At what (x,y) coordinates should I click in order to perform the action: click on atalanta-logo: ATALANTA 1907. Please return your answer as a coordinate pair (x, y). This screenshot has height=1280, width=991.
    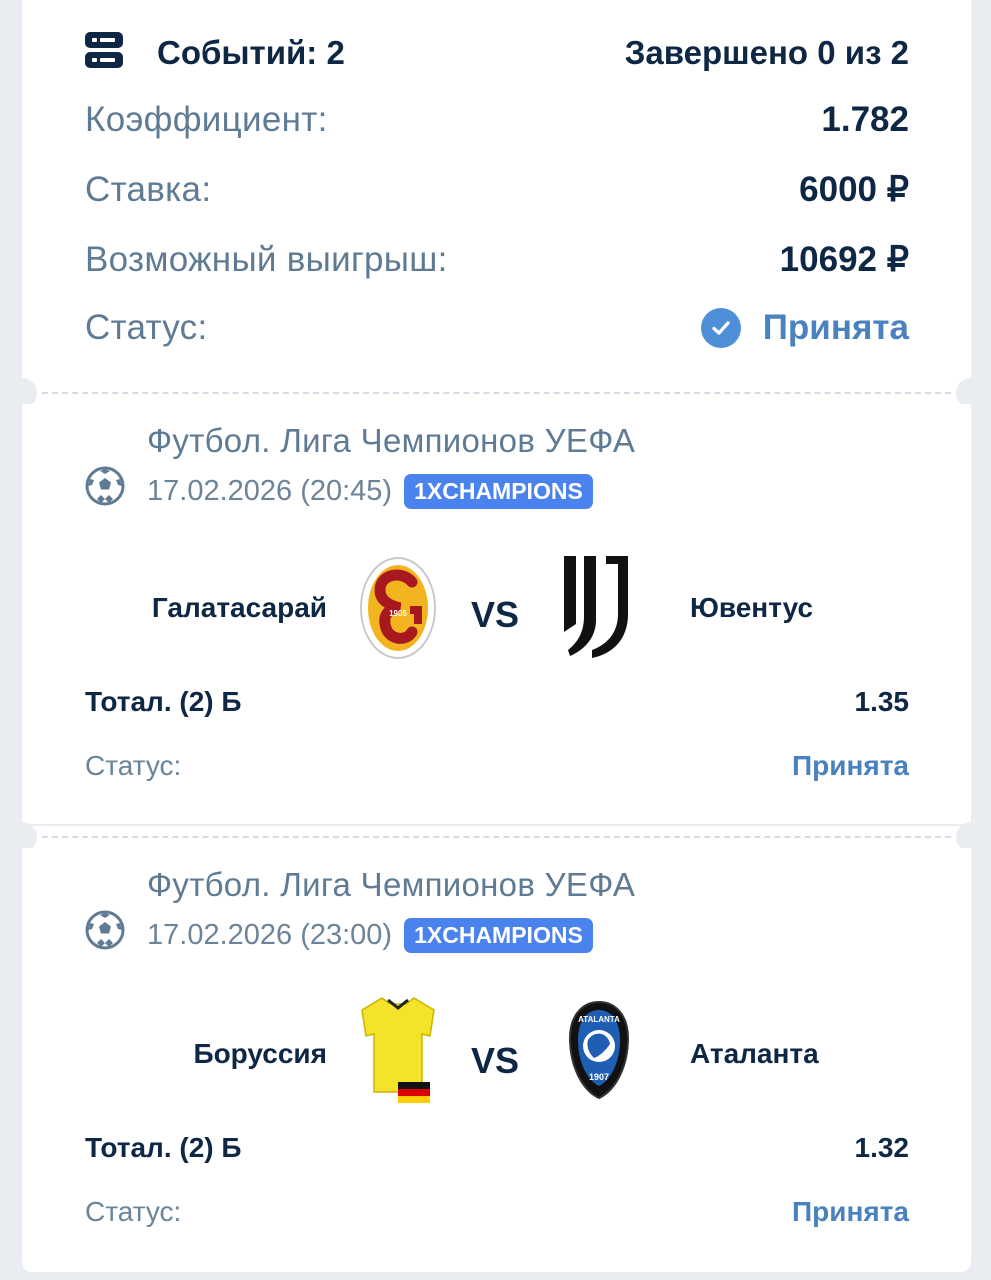
    Looking at the image, I should click on (599, 1052).